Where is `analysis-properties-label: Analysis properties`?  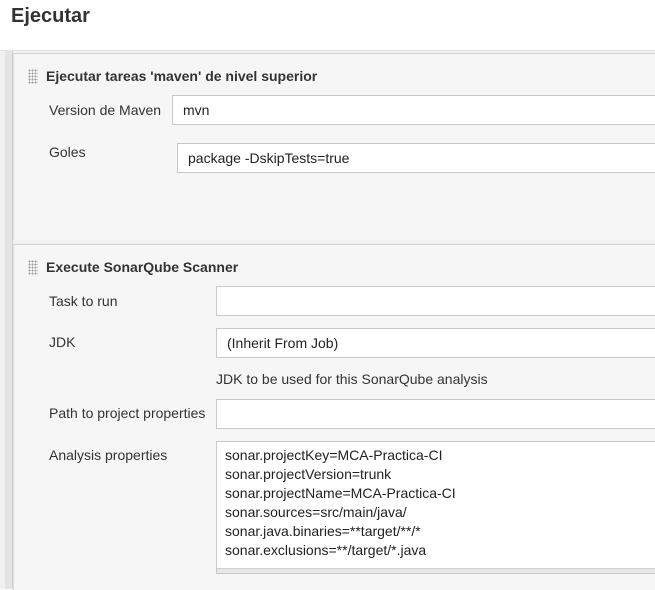 analysis-properties-label: Analysis properties is located at coordinates (108, 455).